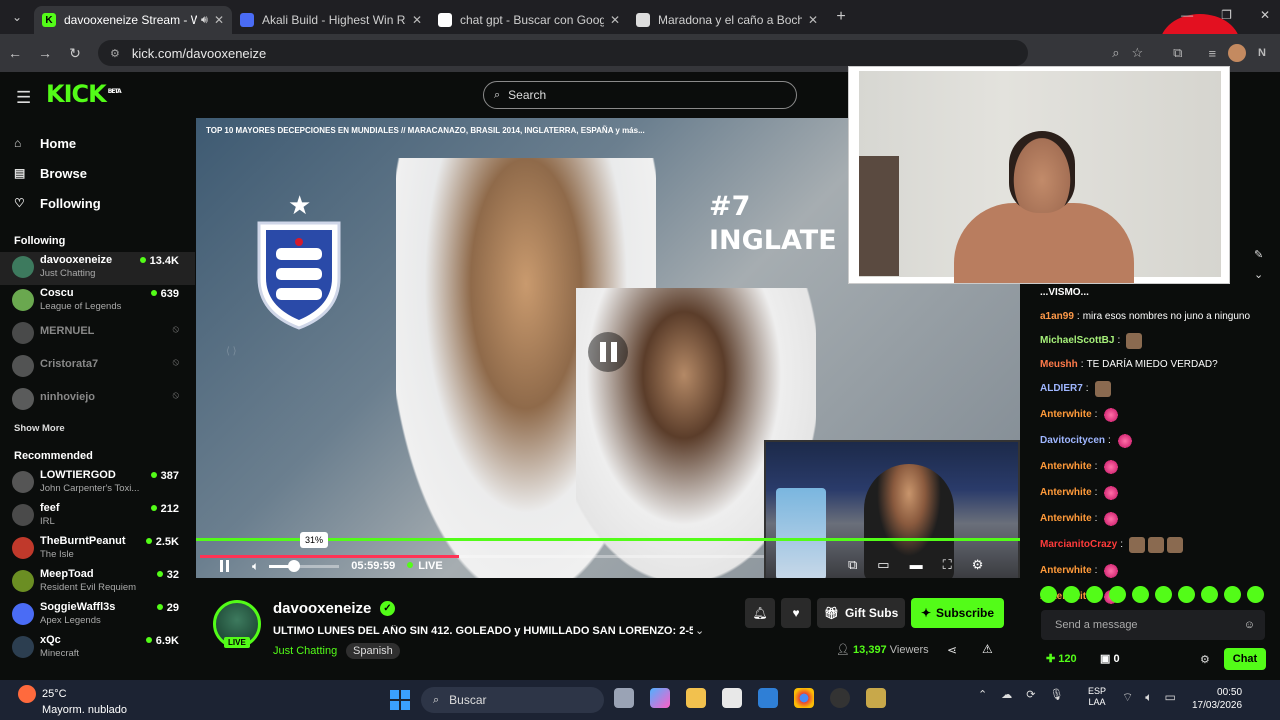 This screenshot has width=1280, height=720. What do you see at coordinates (133, 20) in the screenshot?
I see `browser-tab: Kdavooxeneize Stream - Wa 🔊︎ ✕` at bounding box center [133, 20].